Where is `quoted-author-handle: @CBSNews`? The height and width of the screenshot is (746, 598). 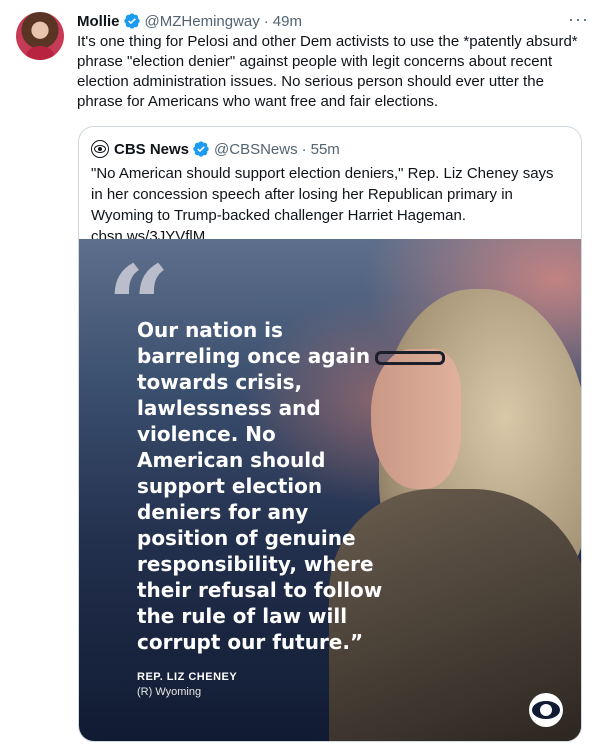
quoted-author-handle: @CBSNews is located at coordinates (256, 149).